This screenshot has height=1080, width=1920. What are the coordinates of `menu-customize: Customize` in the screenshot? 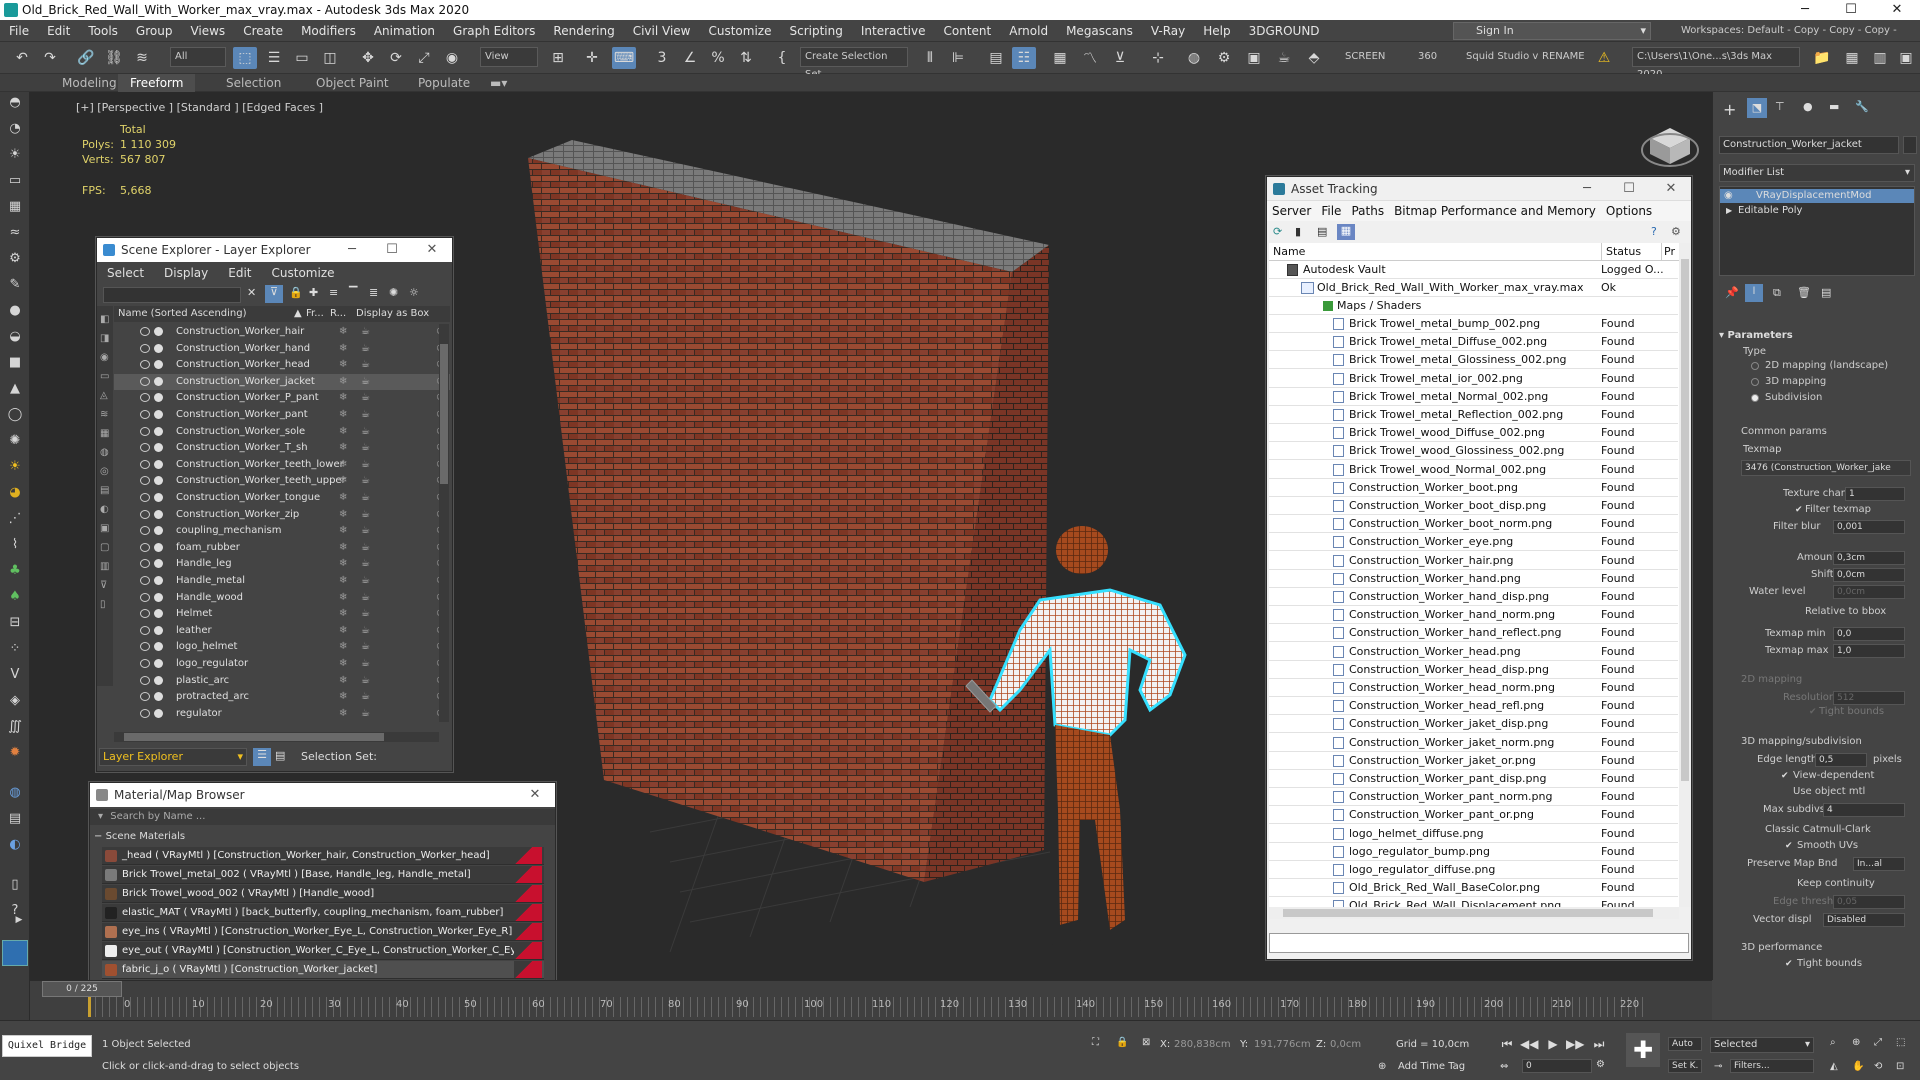 It's located at (303, 273).